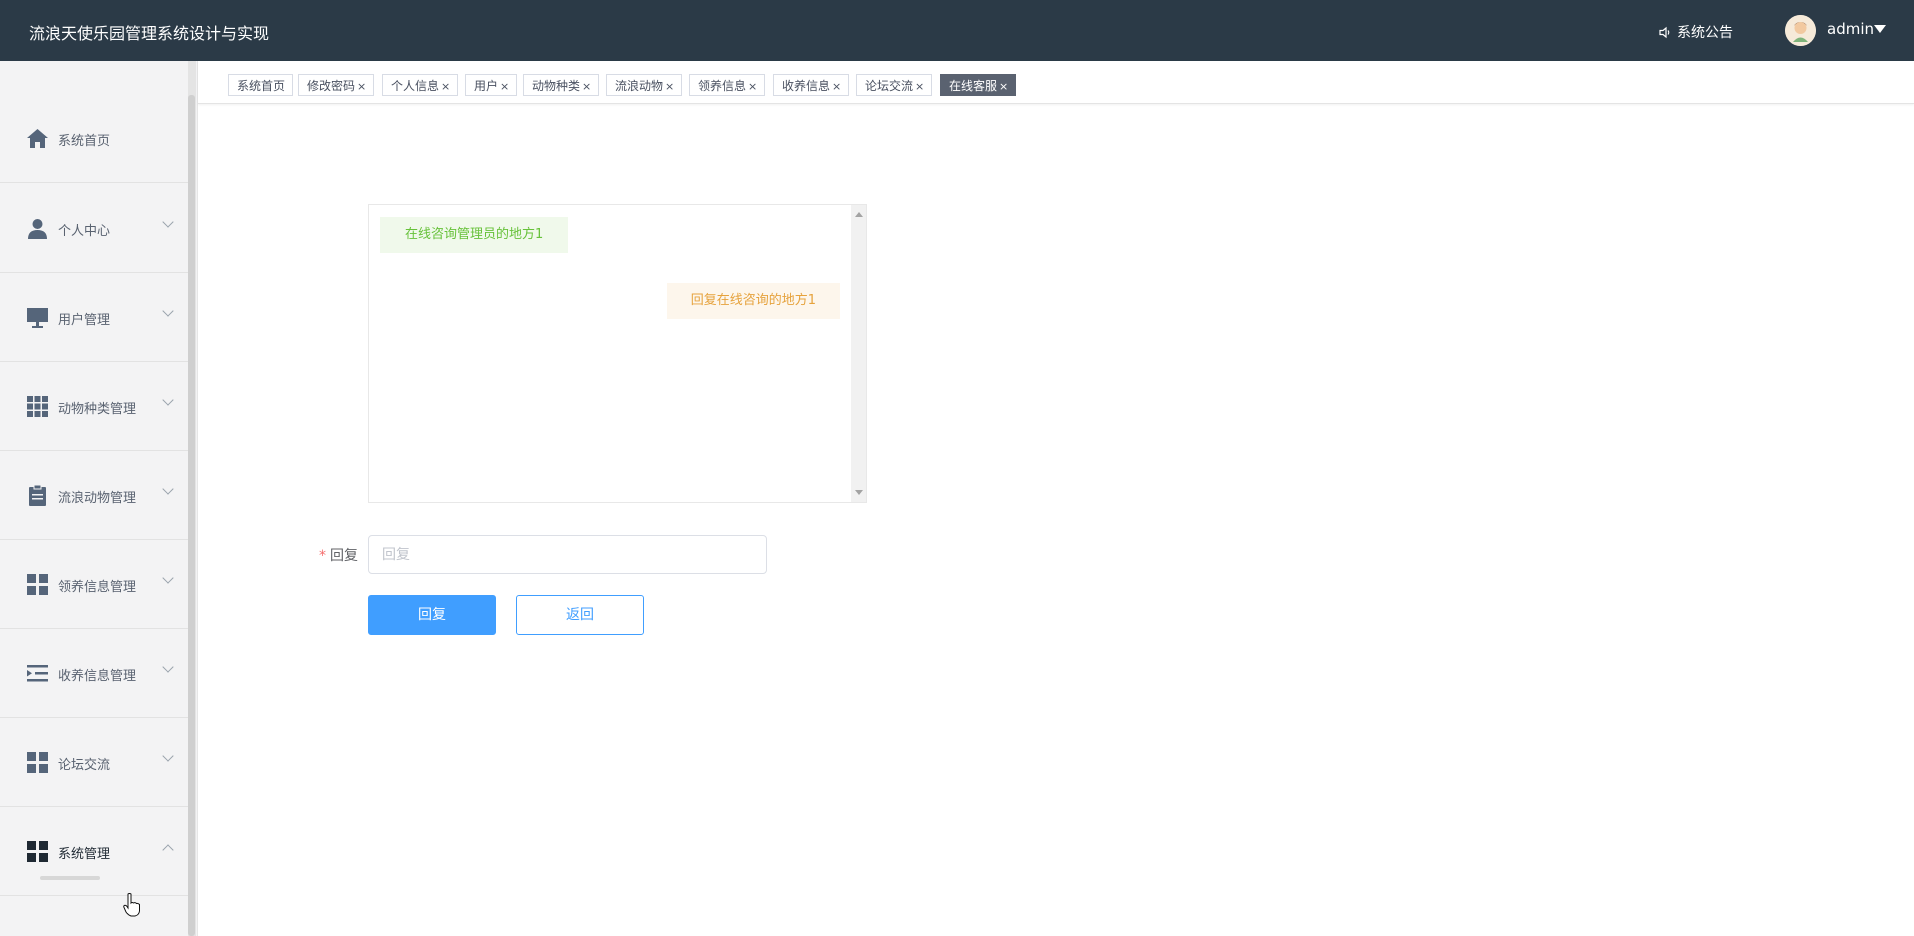 The width and height of the screenshot is (1914, 936). I want to click on system-notice-link: 系统公告, so click(1696, 32).